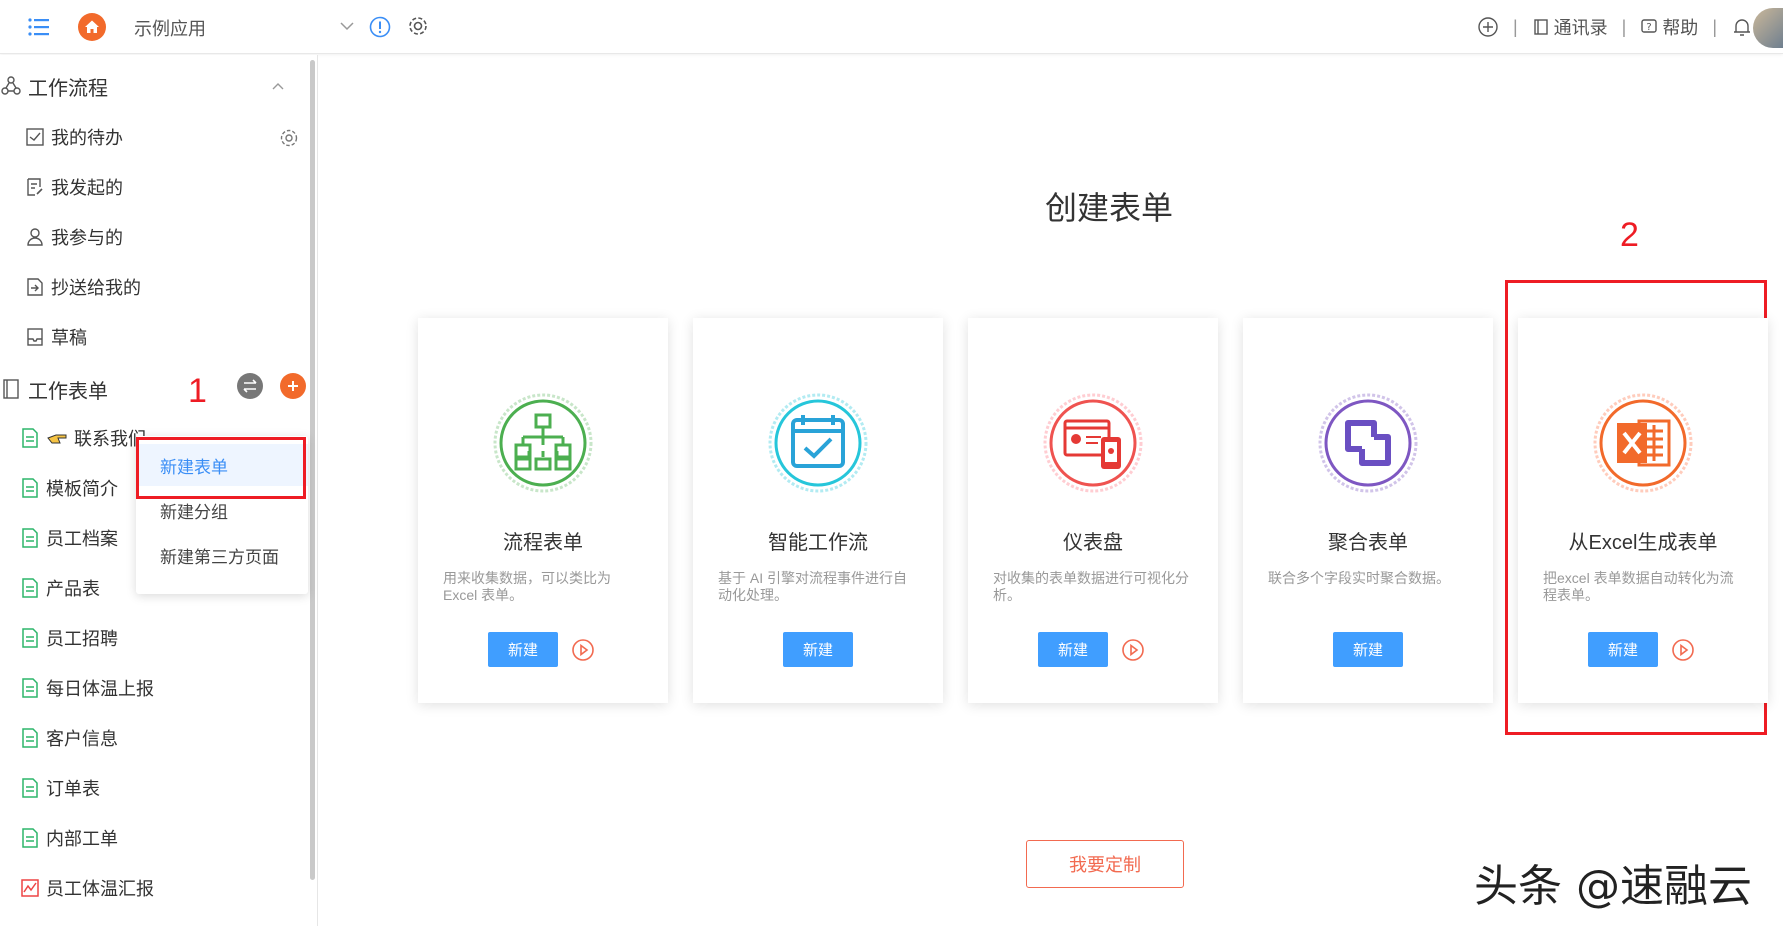 The height and width of the screenshot is (926, 1783). What do you see at coordinates (35, 187) in the screenshot?
I see `document-edit-icon` at bounding box center [35, 187].